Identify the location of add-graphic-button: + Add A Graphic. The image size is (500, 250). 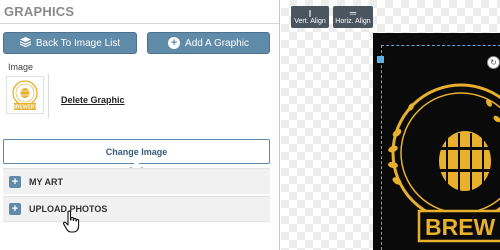
(208, 43).